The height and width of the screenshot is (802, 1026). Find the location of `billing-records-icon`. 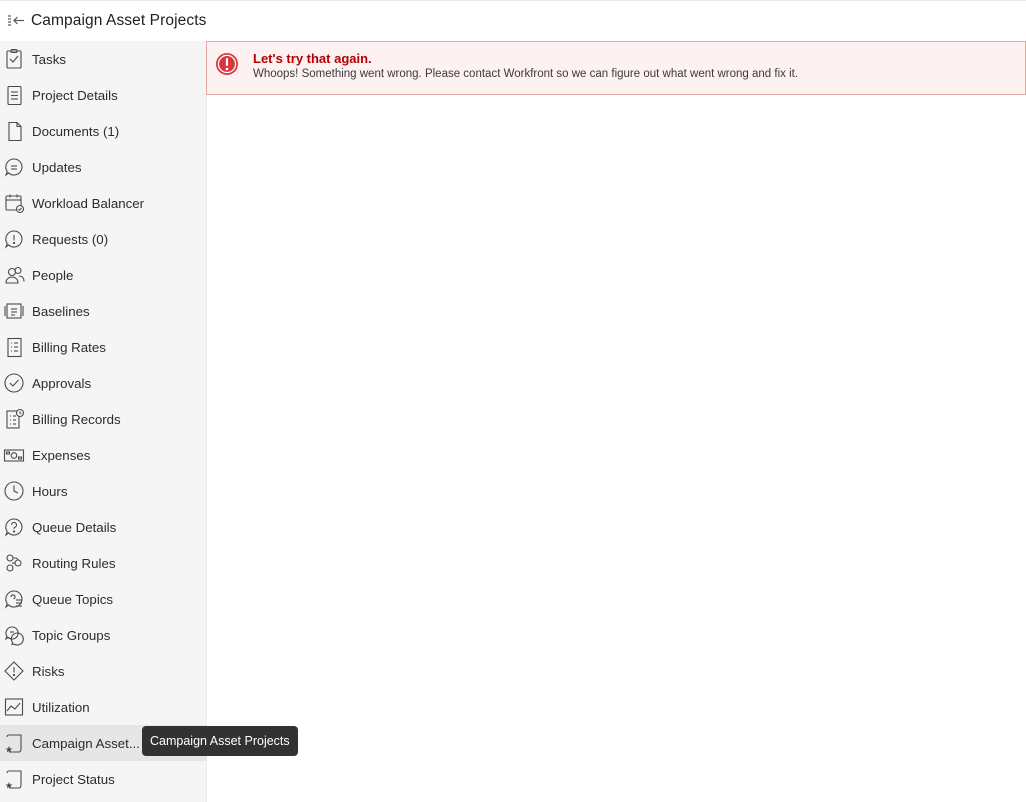

billing-records-icon is located at coordinates (14, 419).